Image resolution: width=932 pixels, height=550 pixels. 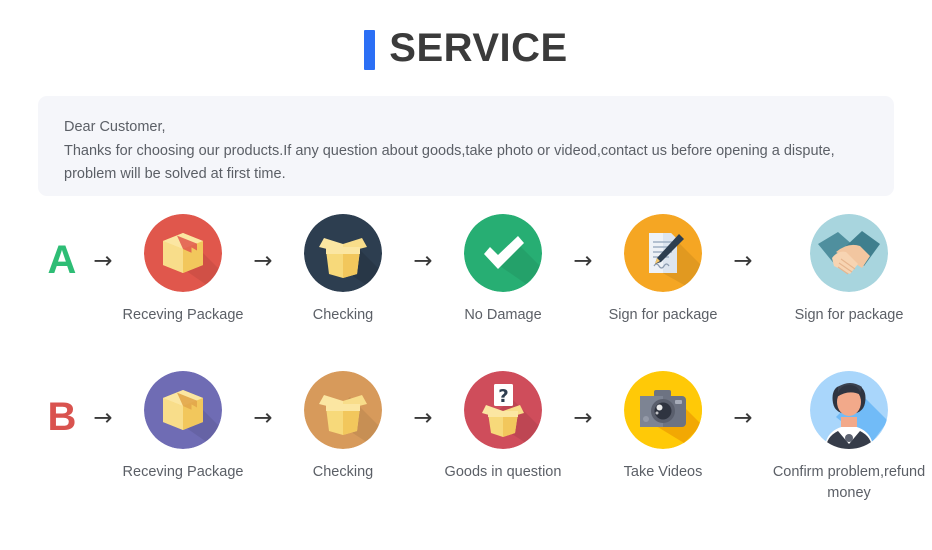 What do you see at coordinates (62, 417) in the screenshot?
I see `flow-row-b-letter: B` at bounding box center [62, 417].